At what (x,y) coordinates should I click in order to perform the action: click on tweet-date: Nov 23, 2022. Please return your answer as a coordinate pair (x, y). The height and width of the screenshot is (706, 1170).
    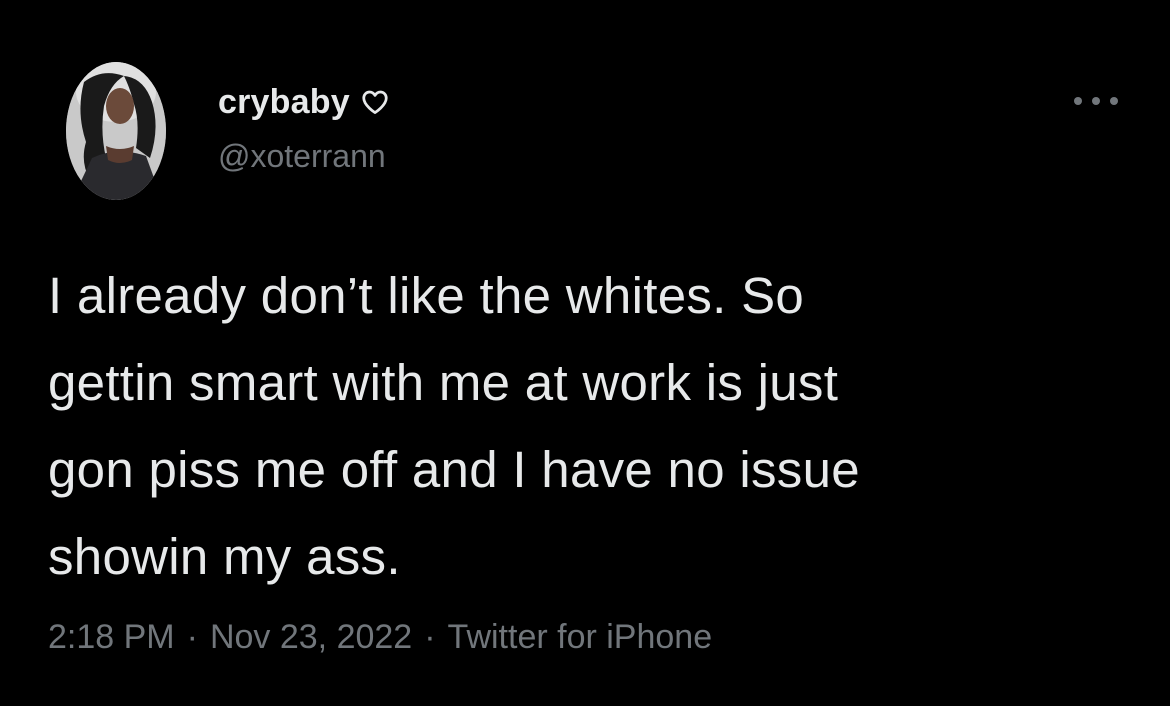
    Looking at the image, I should click on (311, 637).